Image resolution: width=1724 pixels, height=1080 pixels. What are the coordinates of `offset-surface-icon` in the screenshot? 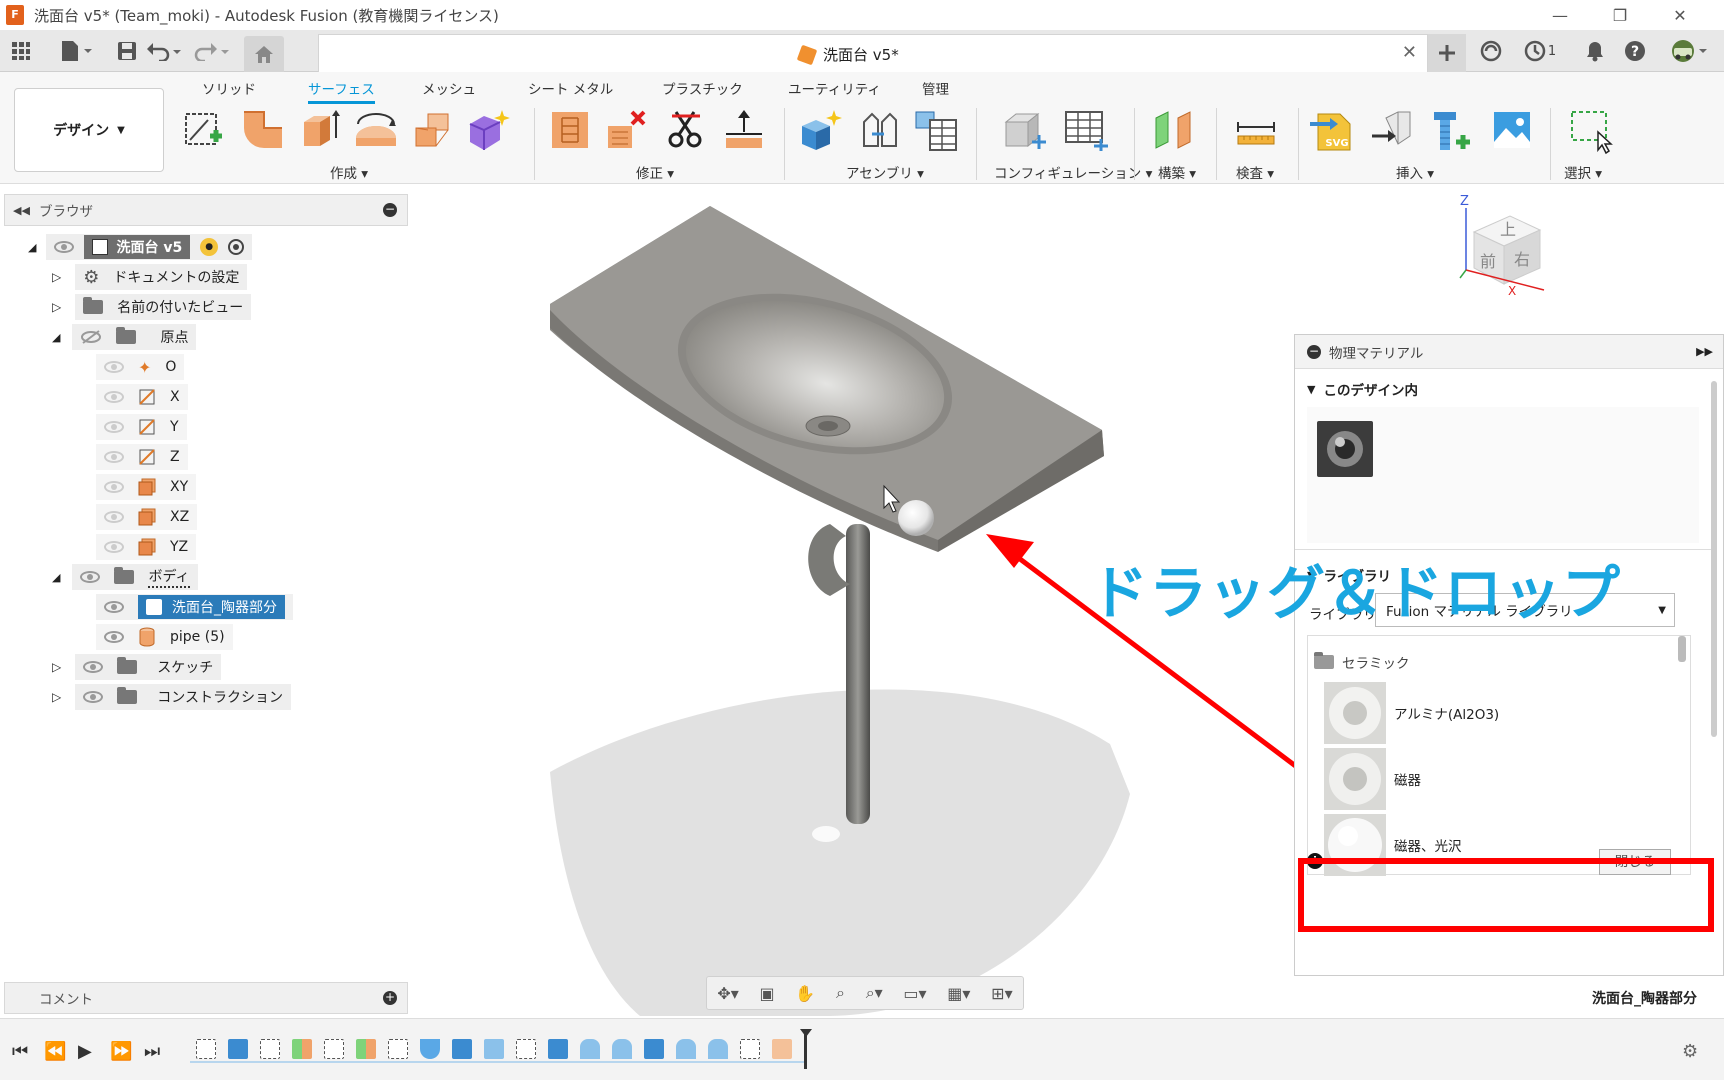 It's located at (744, 130).